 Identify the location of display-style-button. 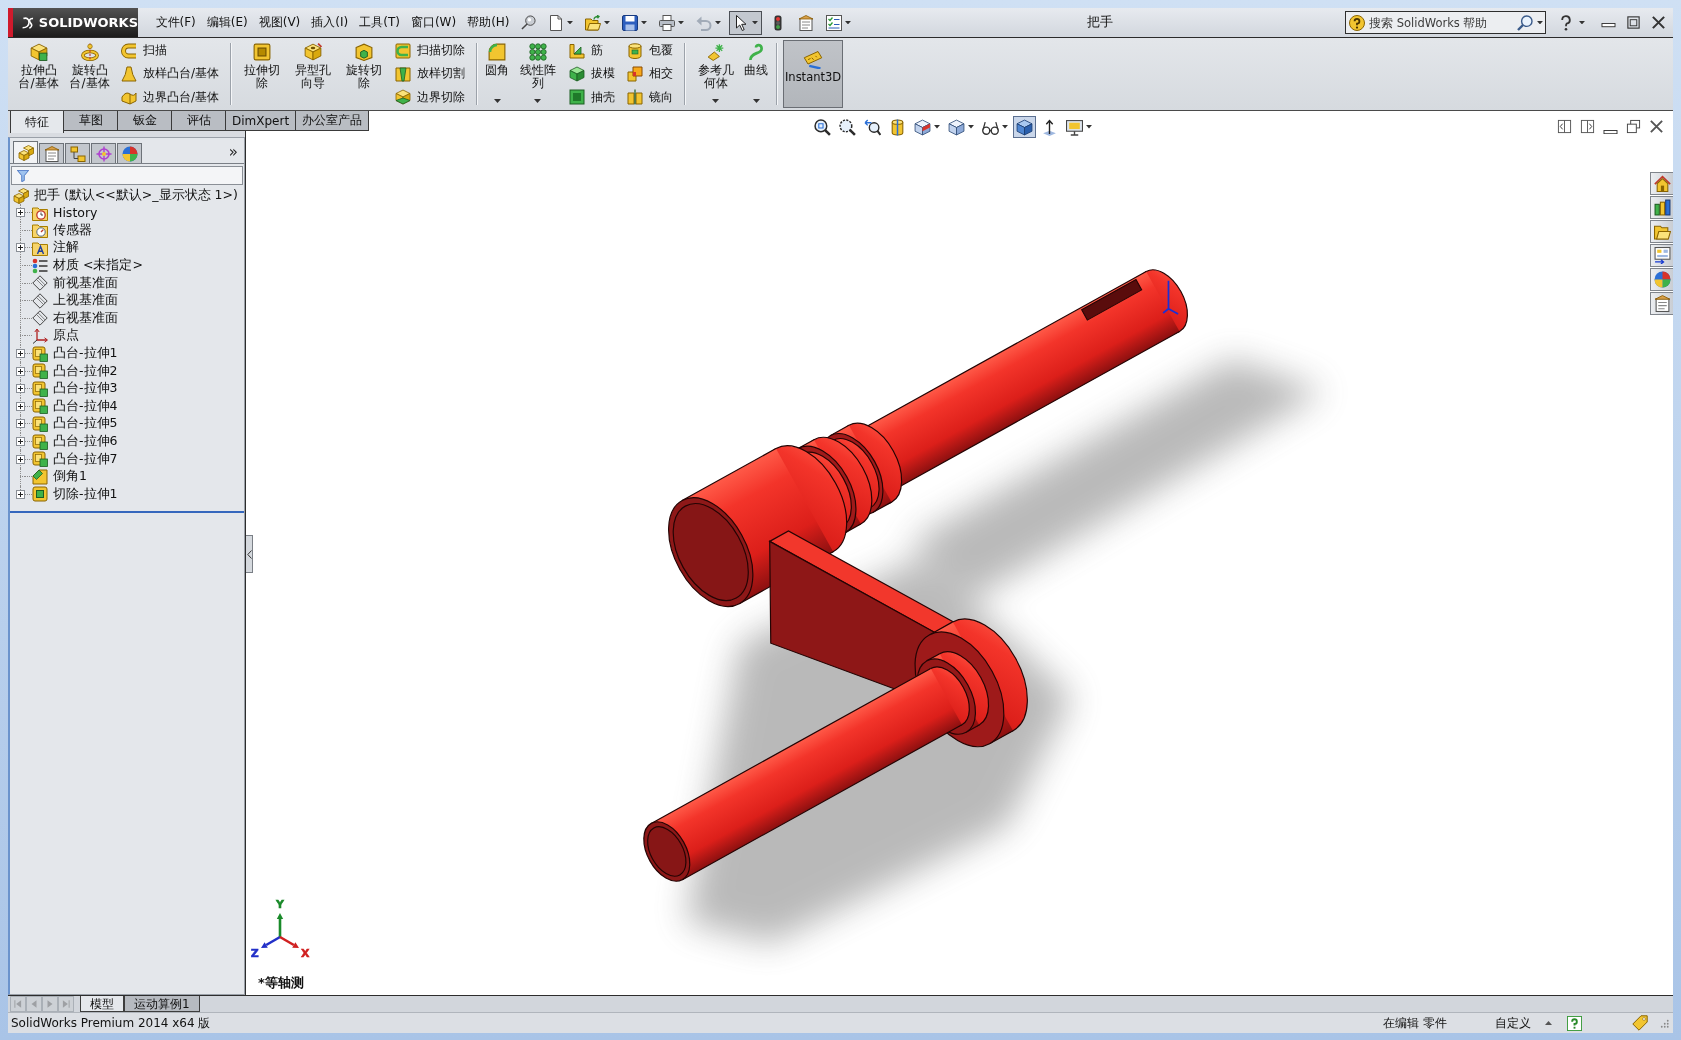
(961, 127).